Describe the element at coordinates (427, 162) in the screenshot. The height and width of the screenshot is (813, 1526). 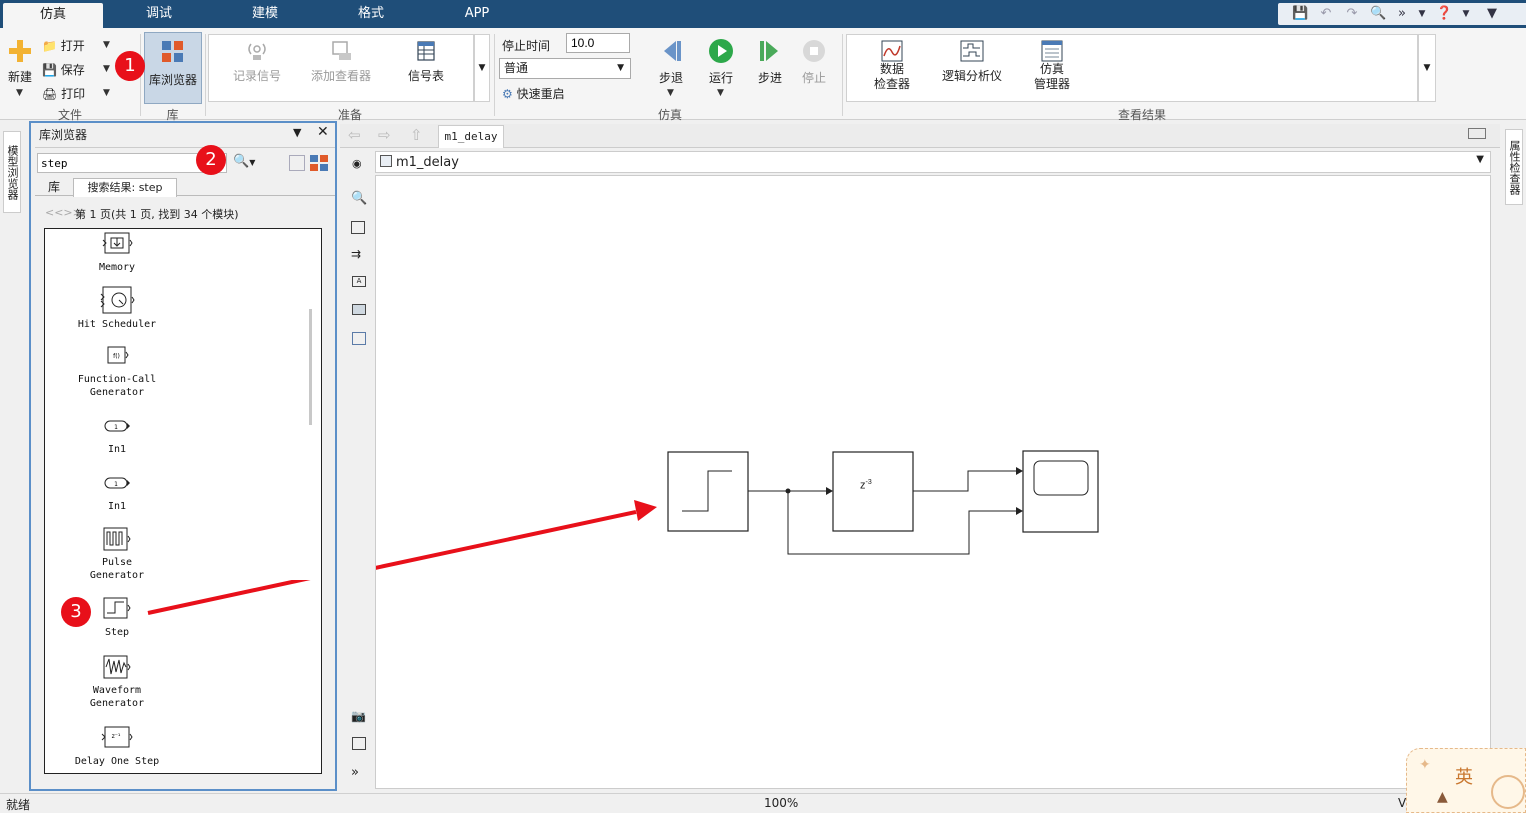
I see `breadcrumb-model: m1_delay` at that location.